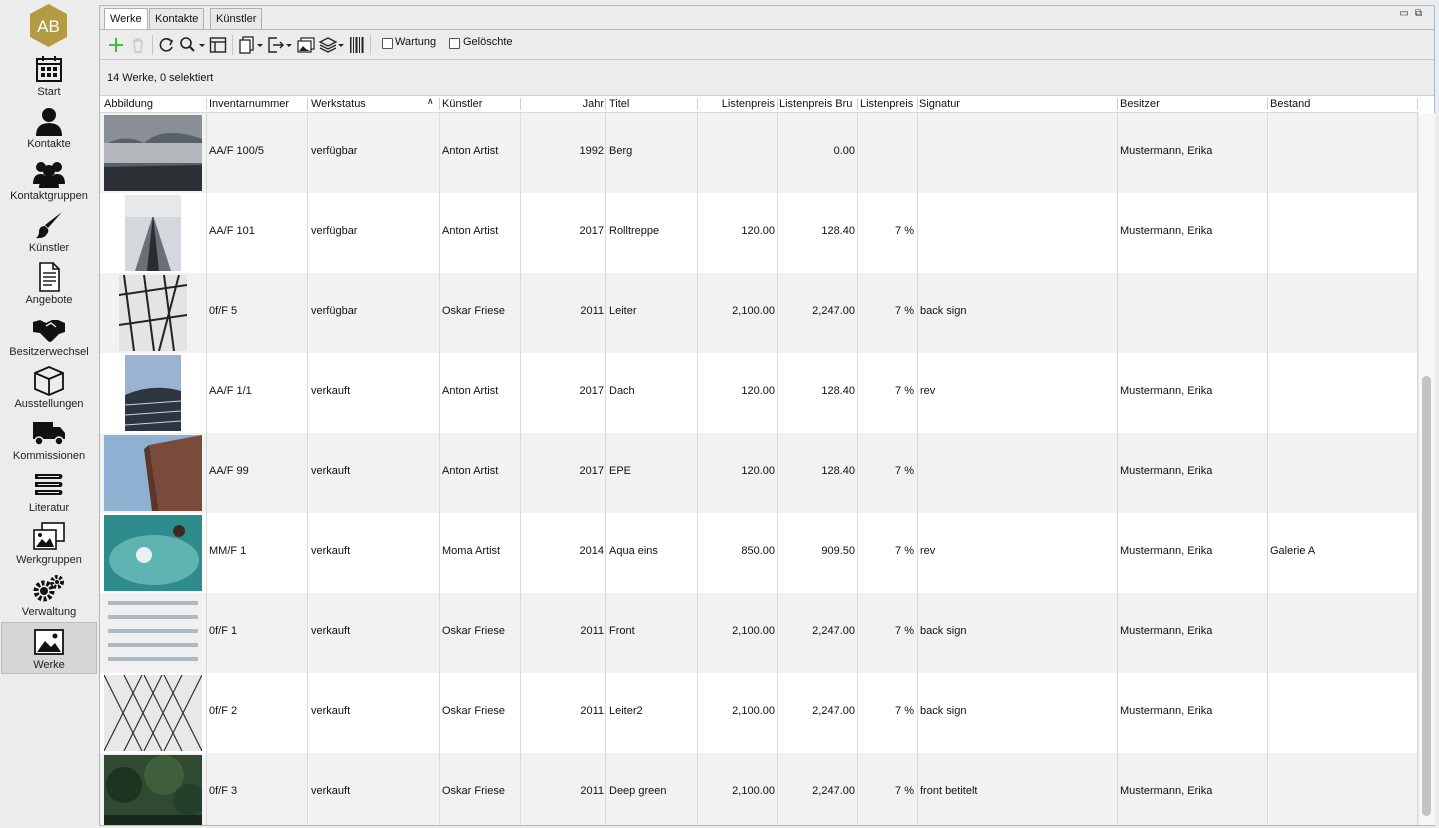  Describe the element at coordinates (237, 151) in the screenshot. I see `table-cell: AA/F 100/5` at that location.